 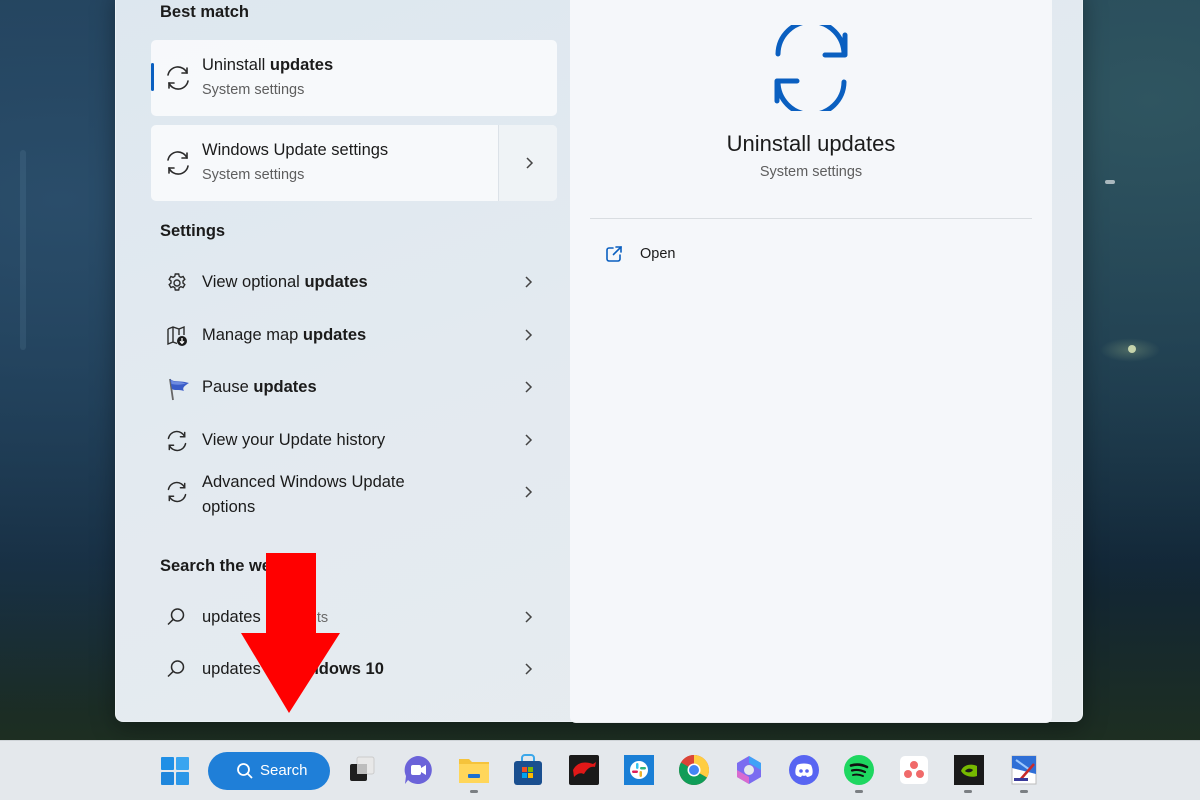 What do you see at coordinates (268, 65) in the screenshot?
I see `result-title: Uninstall updates` at bounding box center [268, 65].